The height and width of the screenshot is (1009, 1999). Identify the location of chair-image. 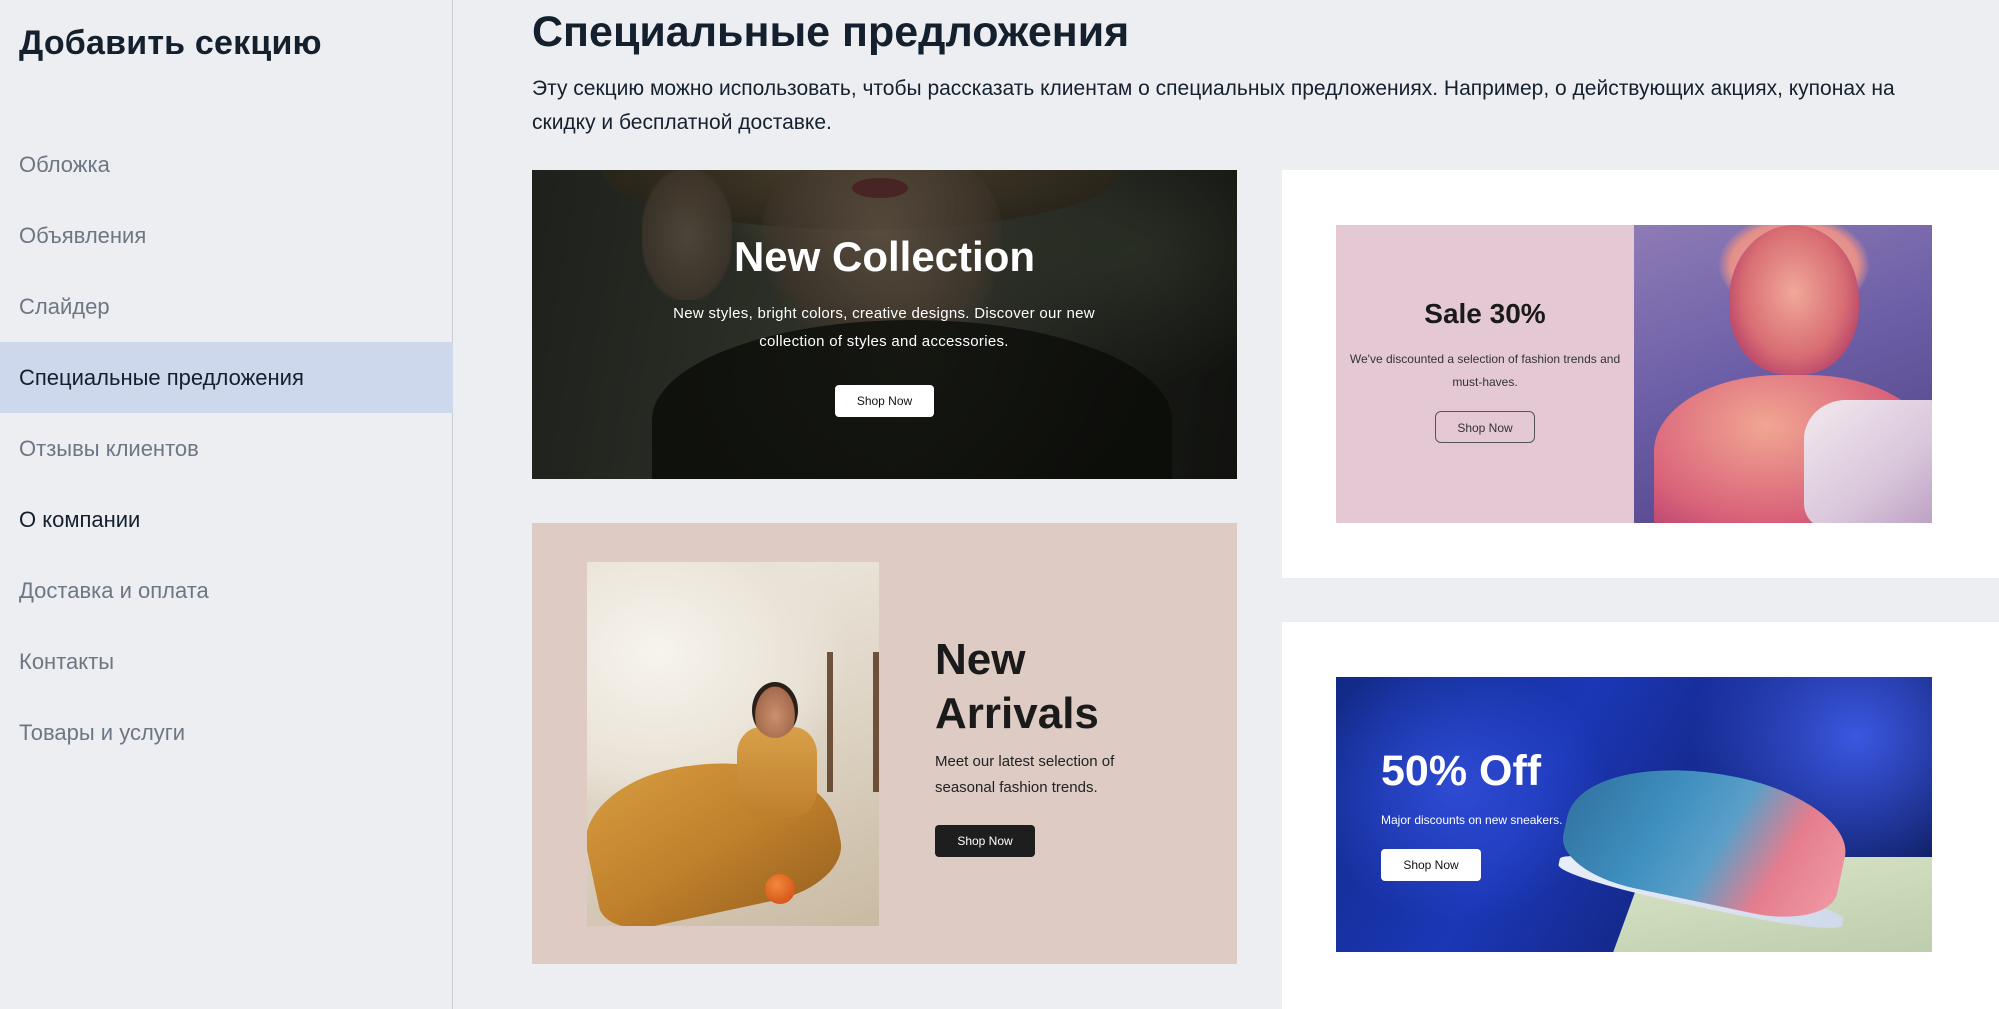
(853, 722).